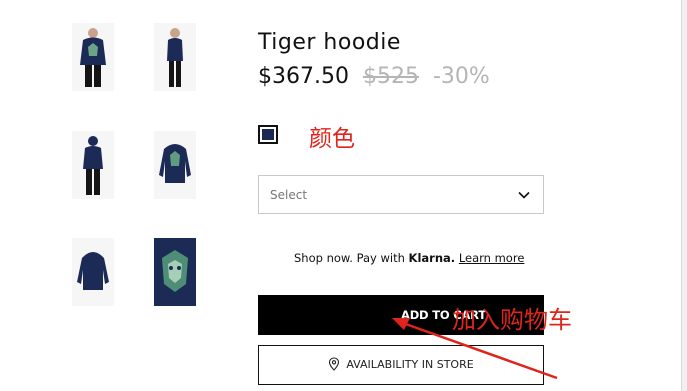 The image size is (687, 391). I want to click on tiger-embroidery-detail-image, so click(175, 272).